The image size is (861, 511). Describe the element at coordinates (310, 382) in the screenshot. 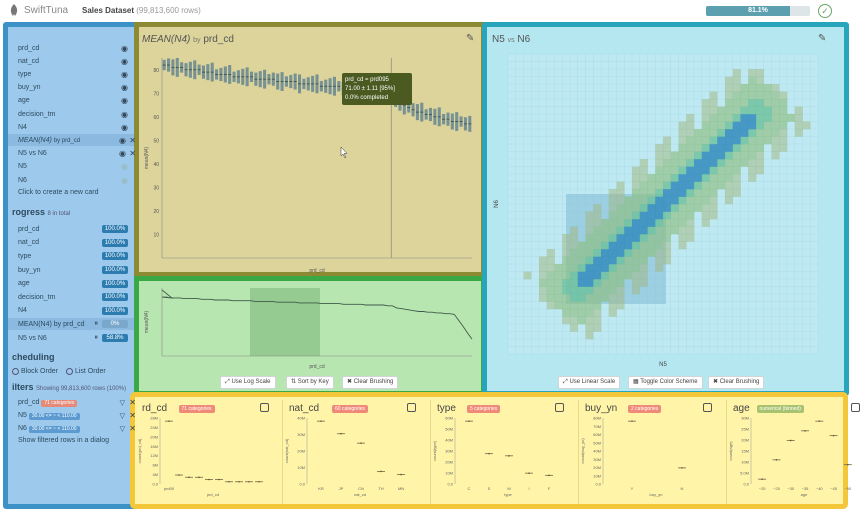

I see `action-button: ⇅ Sort by Key` at that location.